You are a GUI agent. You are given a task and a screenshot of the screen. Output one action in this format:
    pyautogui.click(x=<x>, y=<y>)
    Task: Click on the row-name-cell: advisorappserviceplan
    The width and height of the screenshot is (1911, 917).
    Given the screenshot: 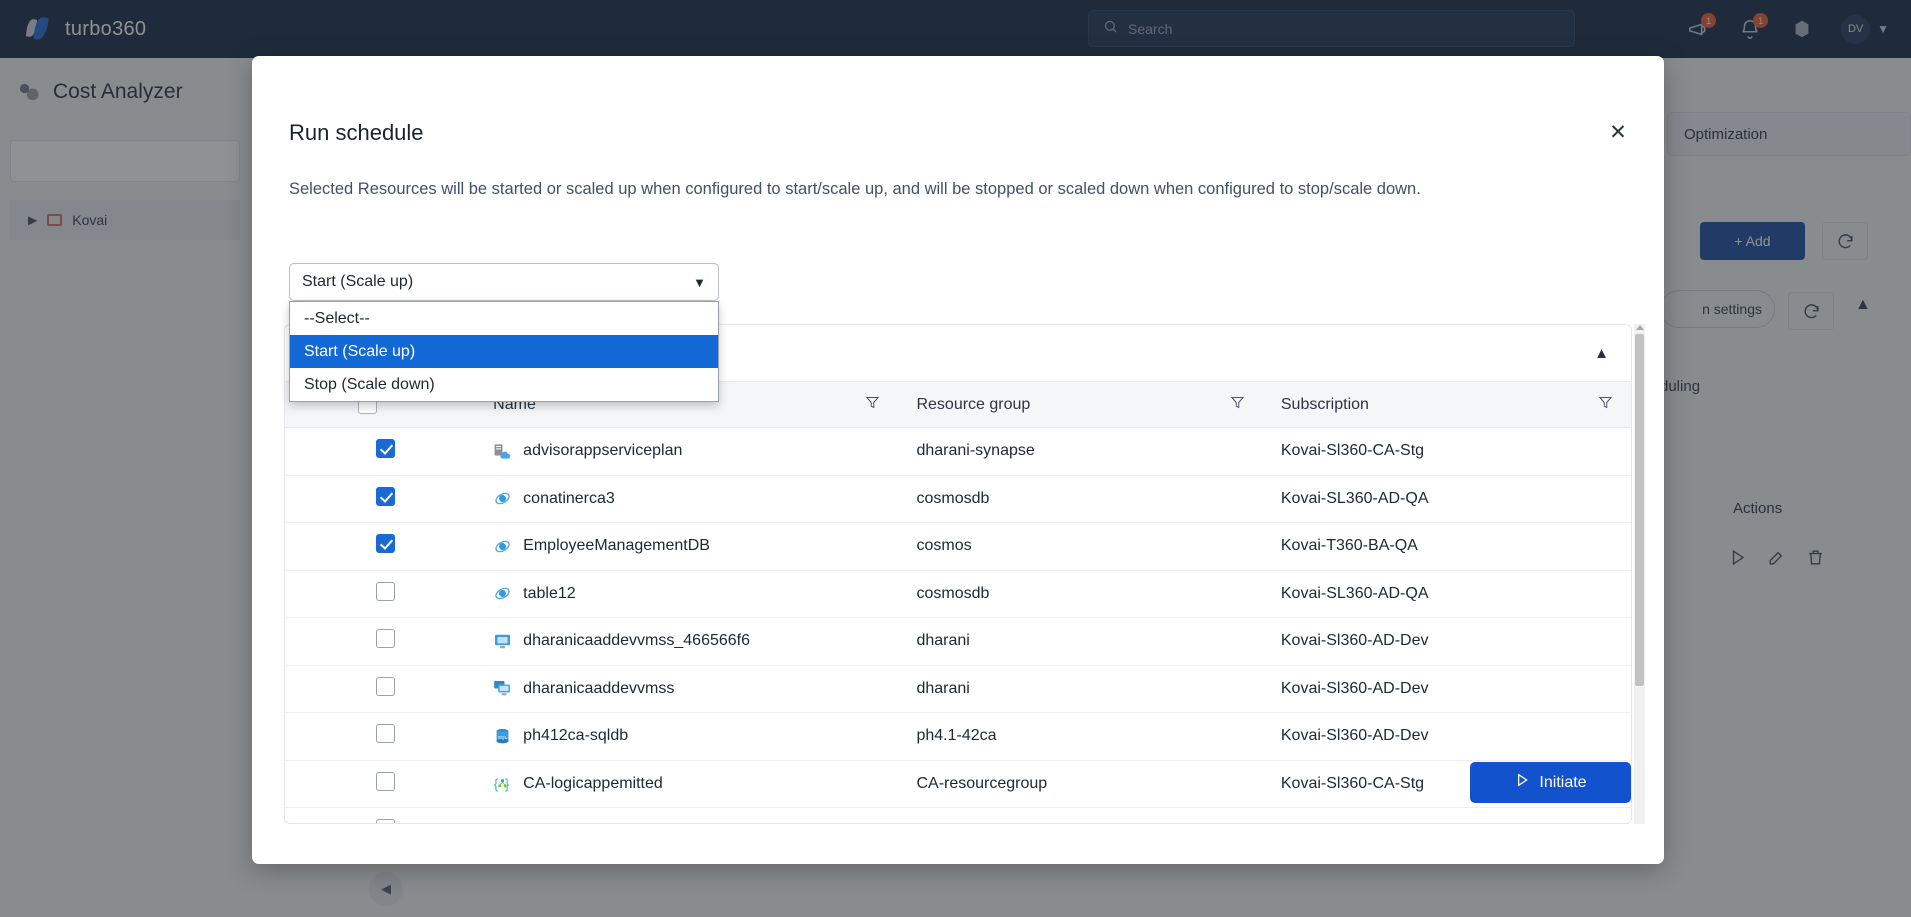 What is the action you would take?
    pyautogui.click(x=687, y=451)
    